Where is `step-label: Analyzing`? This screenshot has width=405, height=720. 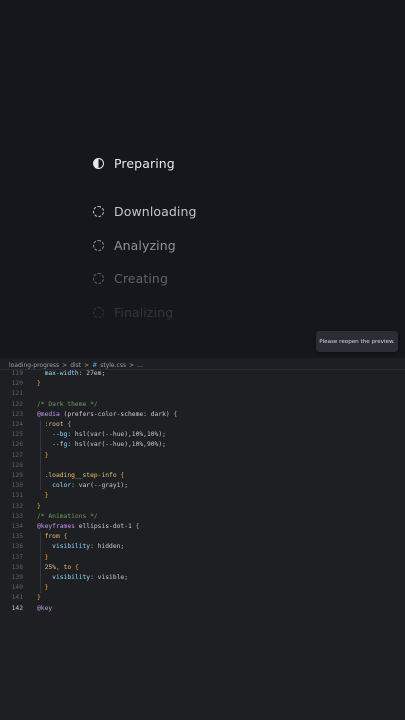 step-label: Analyzing is located at coordinates (145, 245).